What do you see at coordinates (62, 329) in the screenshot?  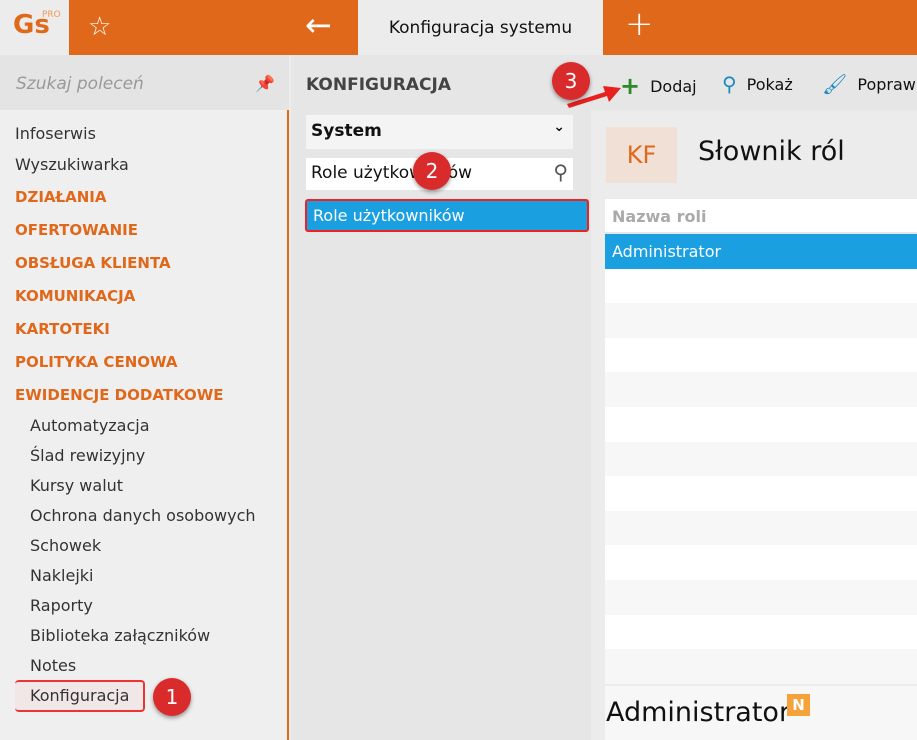 I see `sidebar-category: KARTOTEKI` at bounding box center [62, 329].